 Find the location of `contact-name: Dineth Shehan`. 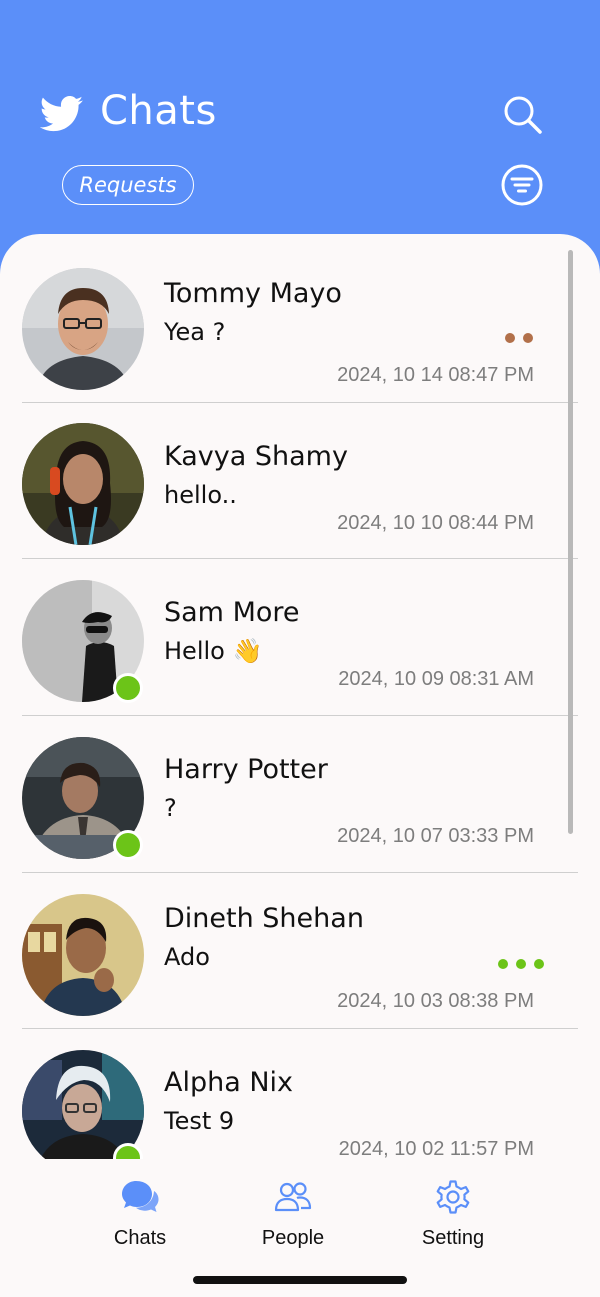

contact-name: Dineth Shehan is located at coordinates (264, 918).